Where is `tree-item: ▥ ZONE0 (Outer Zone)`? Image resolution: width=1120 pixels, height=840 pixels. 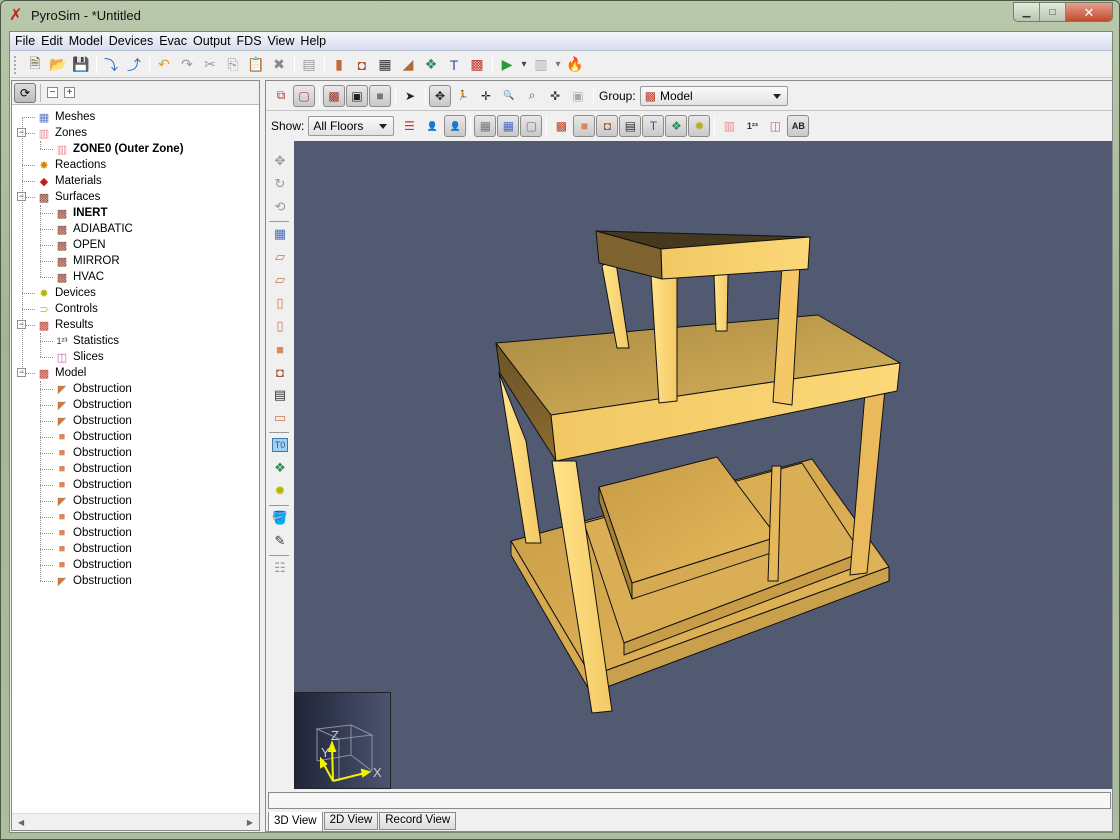 tree-item: ▥ ZONE0 (Outer Zone) is located at coordinates (119, 149).